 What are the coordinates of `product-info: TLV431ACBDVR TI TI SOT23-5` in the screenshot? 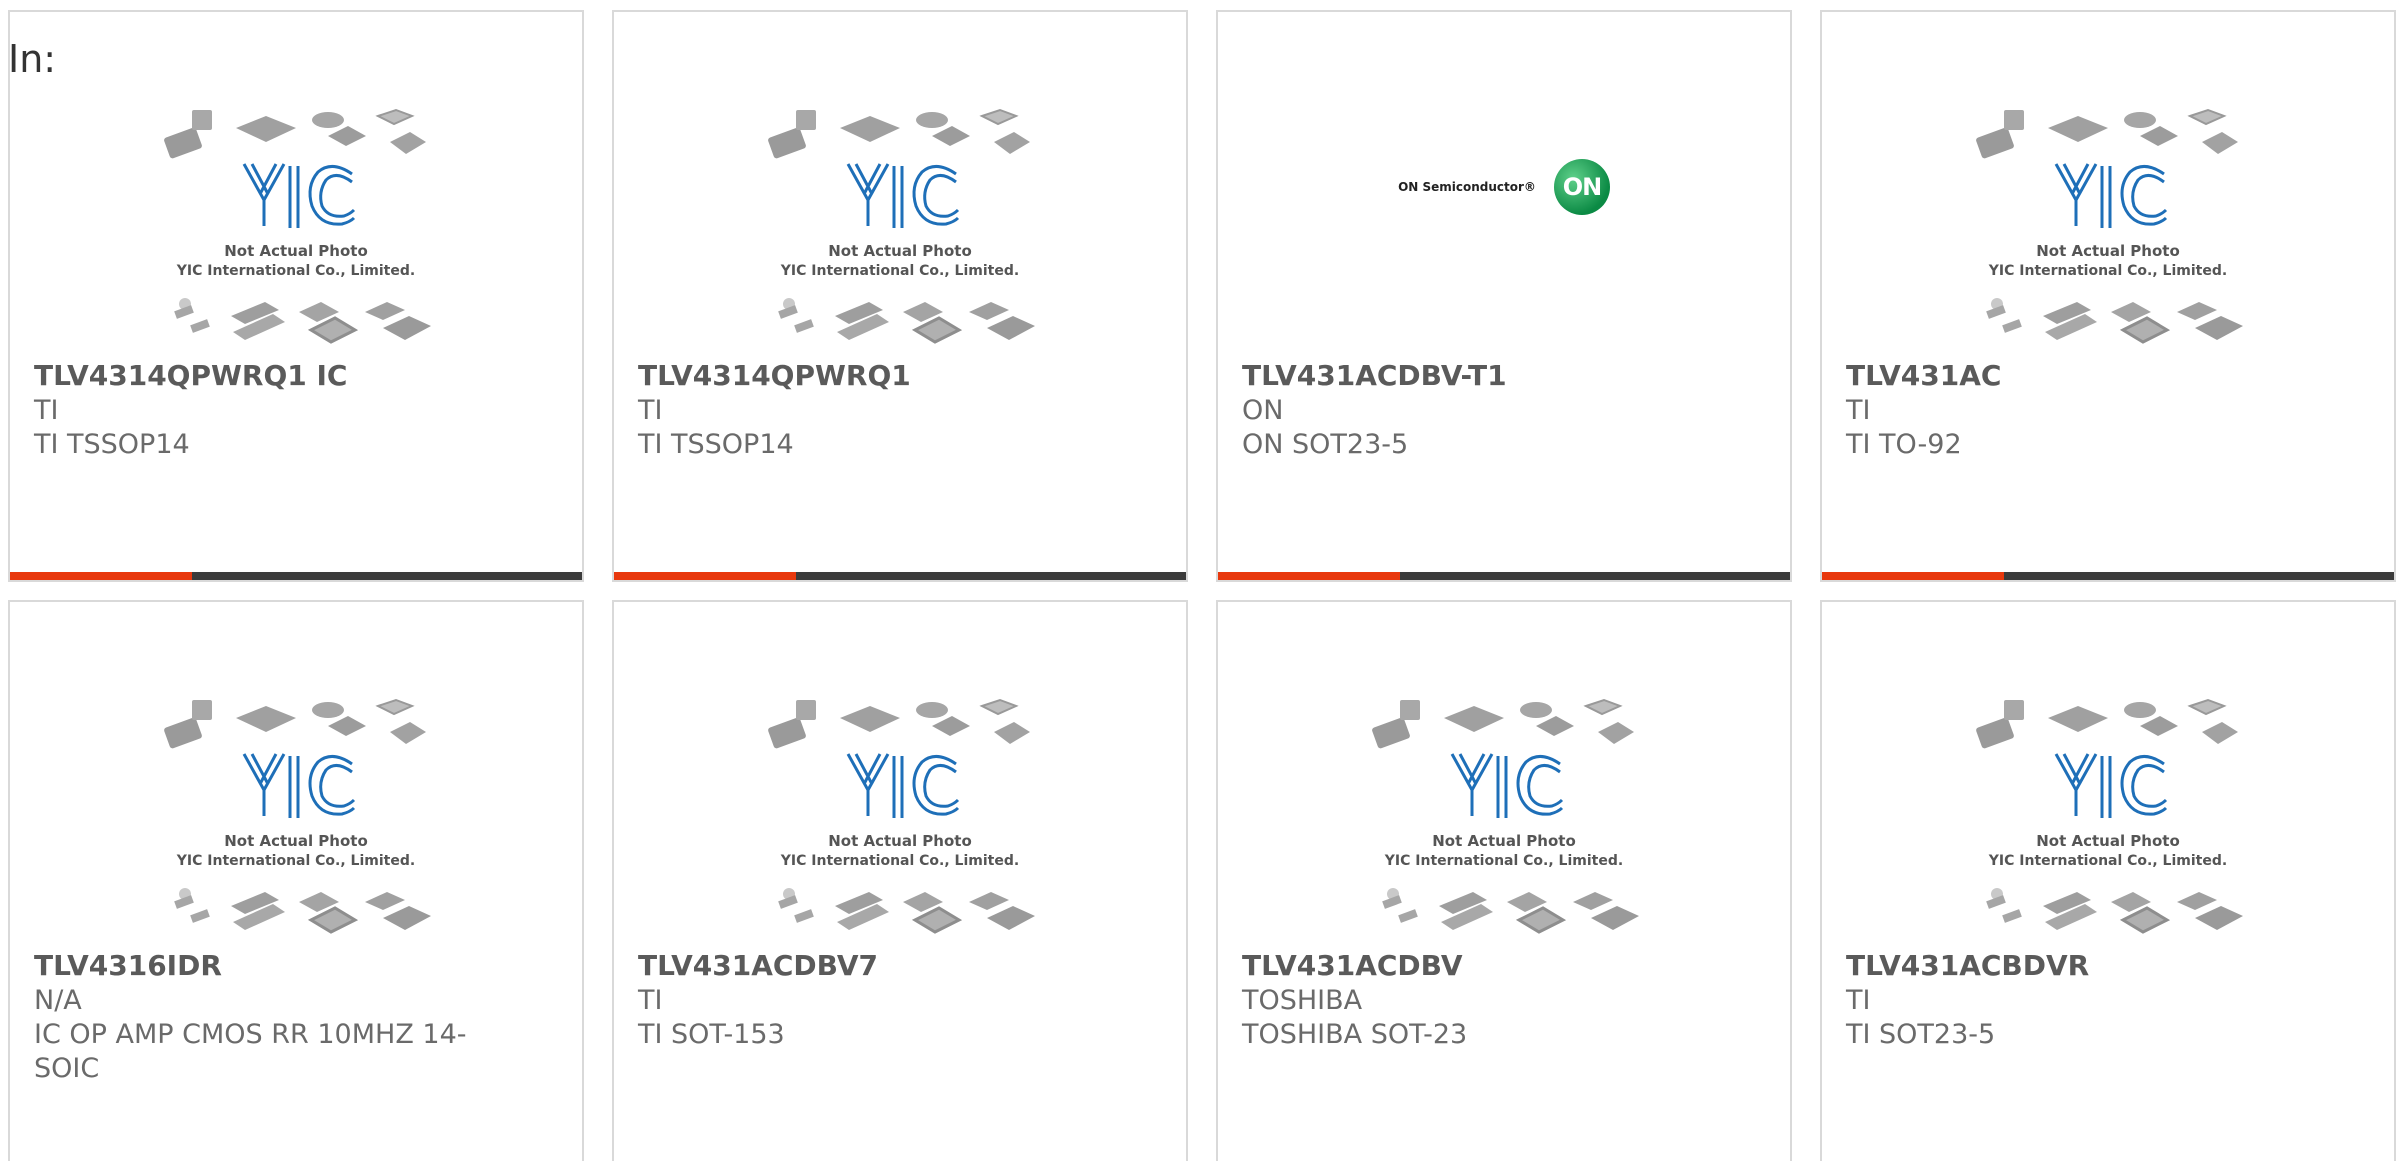 It's located at (2108, 1000).